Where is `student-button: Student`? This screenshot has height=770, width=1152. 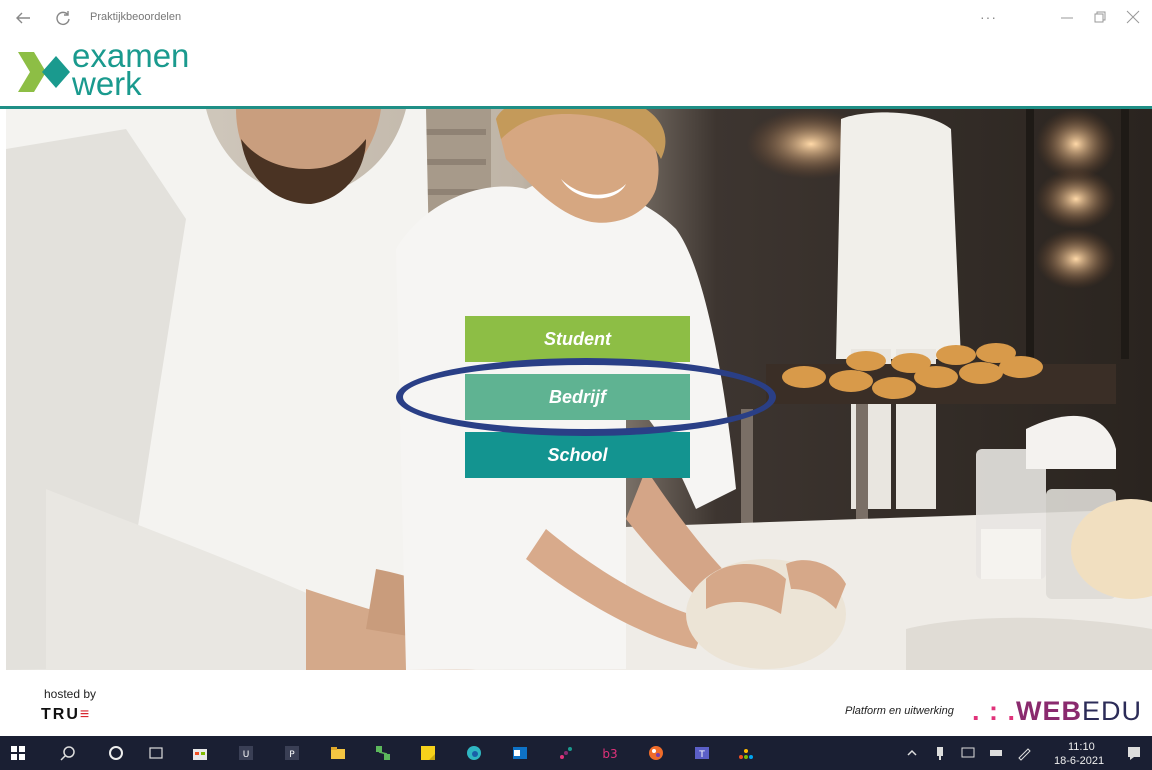
student-button: Student is located at coordinates (577, 339).